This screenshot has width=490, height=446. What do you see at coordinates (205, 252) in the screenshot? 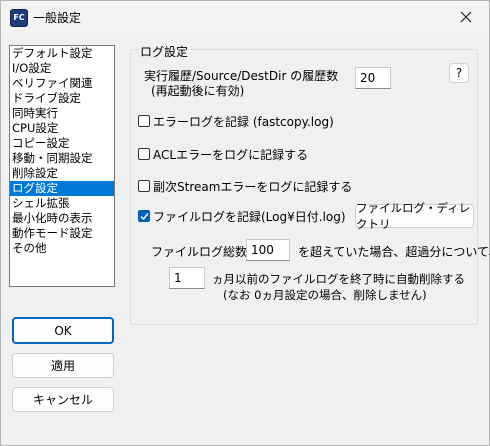
I see `total-files-label: ファイルログ総数が` at bounding box center [205, 252].